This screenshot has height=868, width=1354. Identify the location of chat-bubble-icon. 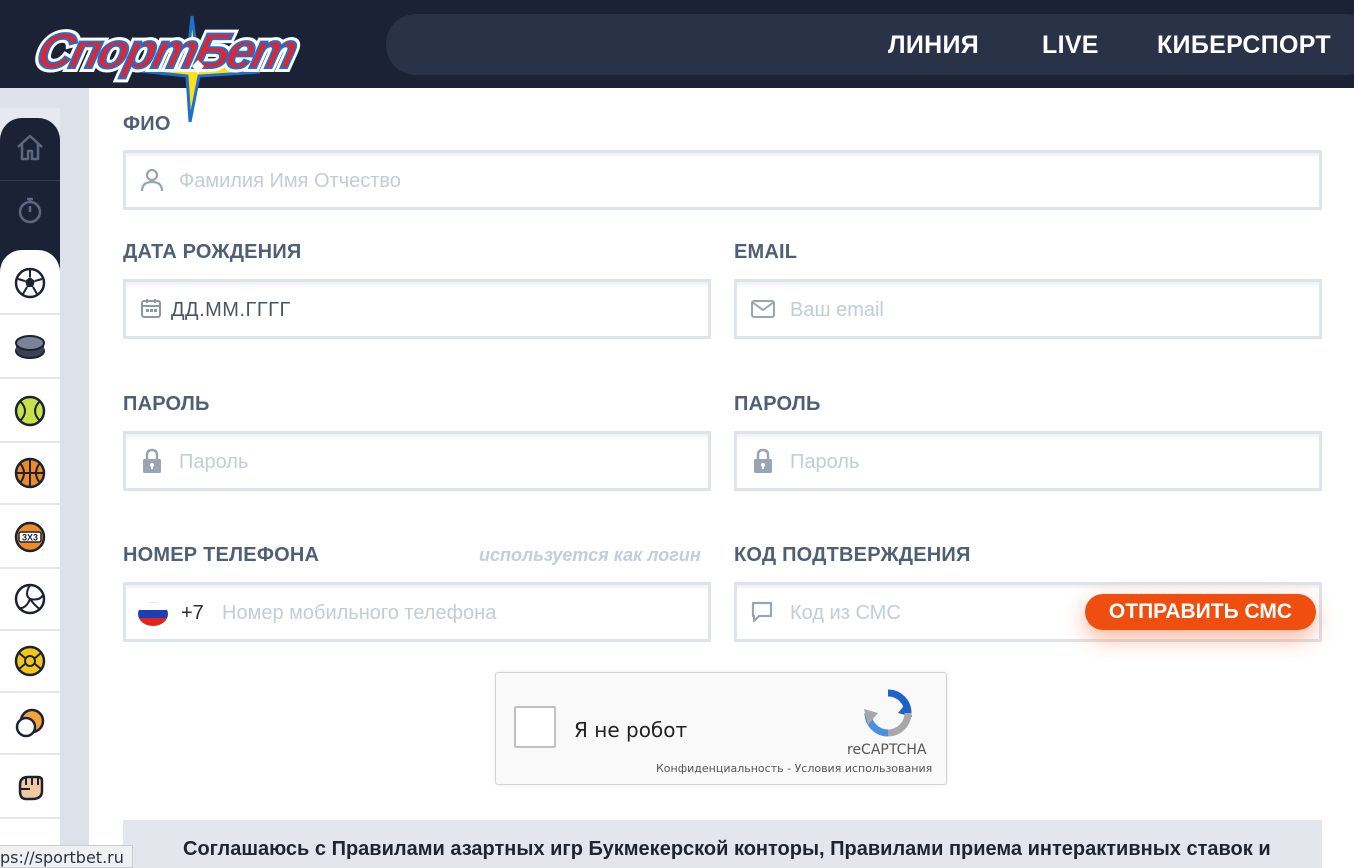
(762, 612).